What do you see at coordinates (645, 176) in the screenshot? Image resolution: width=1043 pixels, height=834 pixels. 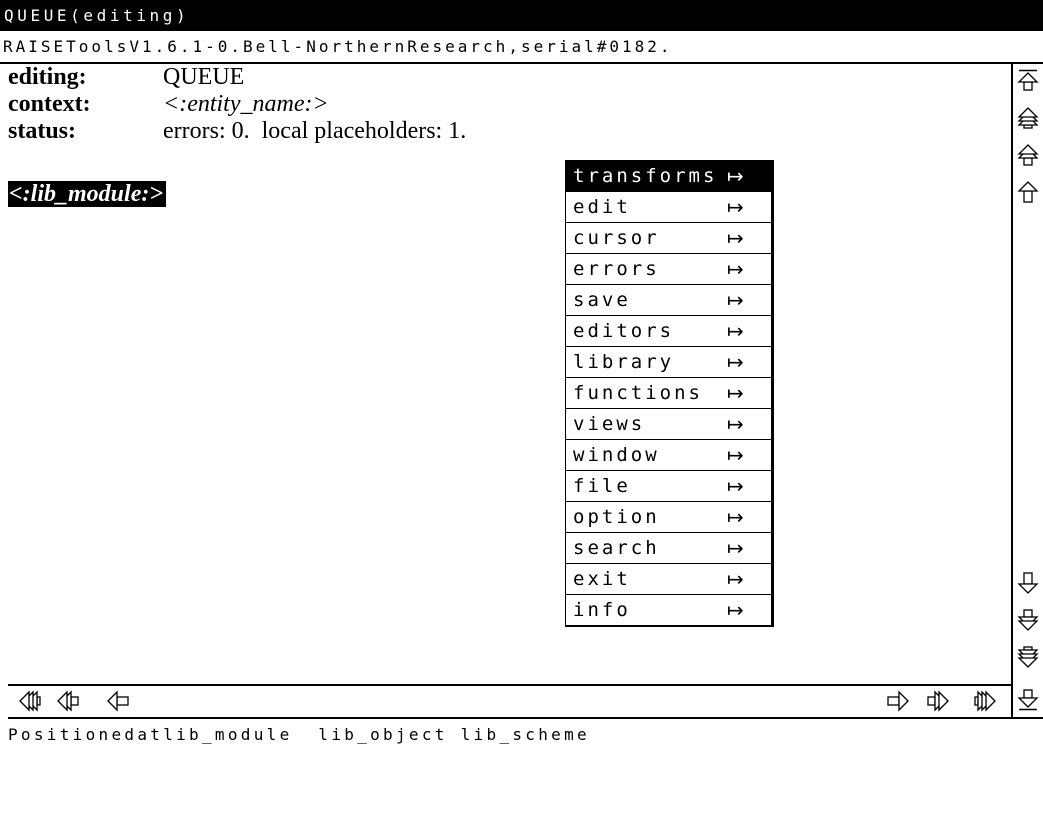 I see `menu-item-label: transforms` at bounding box center [645, 176].